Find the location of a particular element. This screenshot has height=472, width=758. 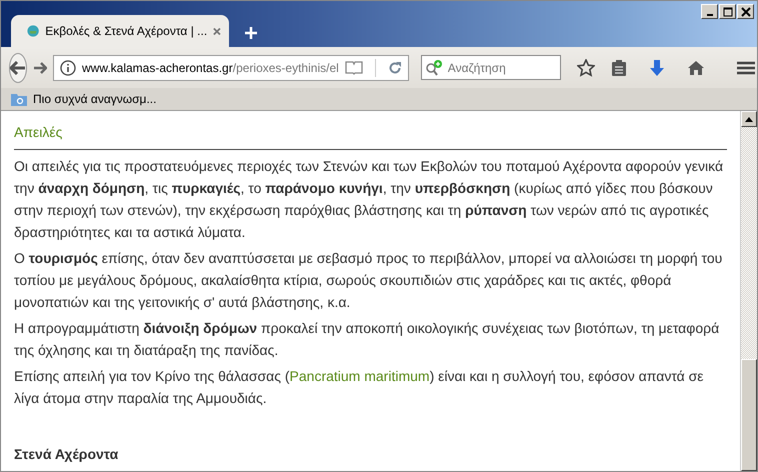

paragraph: Επίσης απειλή για τον Κρίνο της θάλασσας (Pancratium maritimum) είναι και η συλλογή του, εφόσον απαντά σε λίγα άτομα στην παραλία της Αμμουδιάς. is located at coordinates (359, 387).